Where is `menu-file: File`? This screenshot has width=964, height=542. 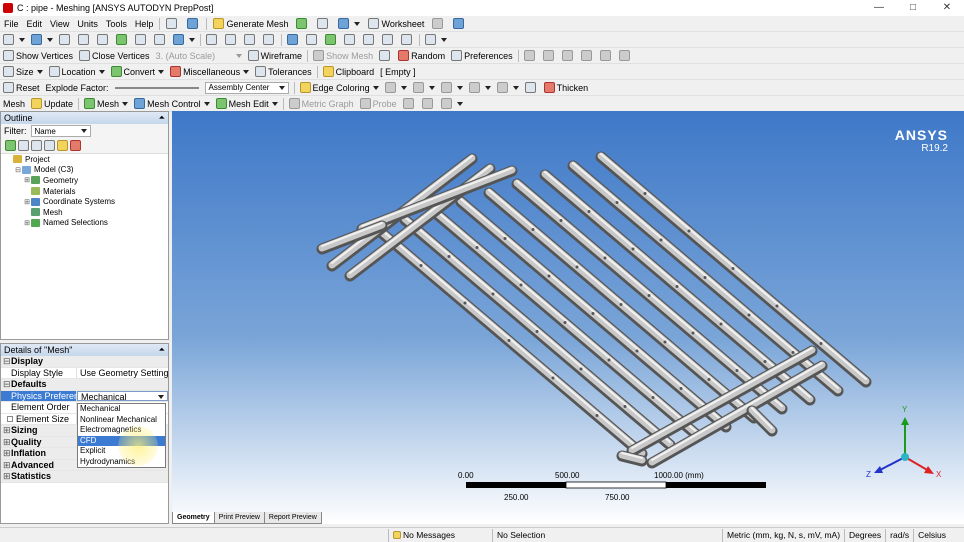 menu-file: File is located at coordinates (11, 24).